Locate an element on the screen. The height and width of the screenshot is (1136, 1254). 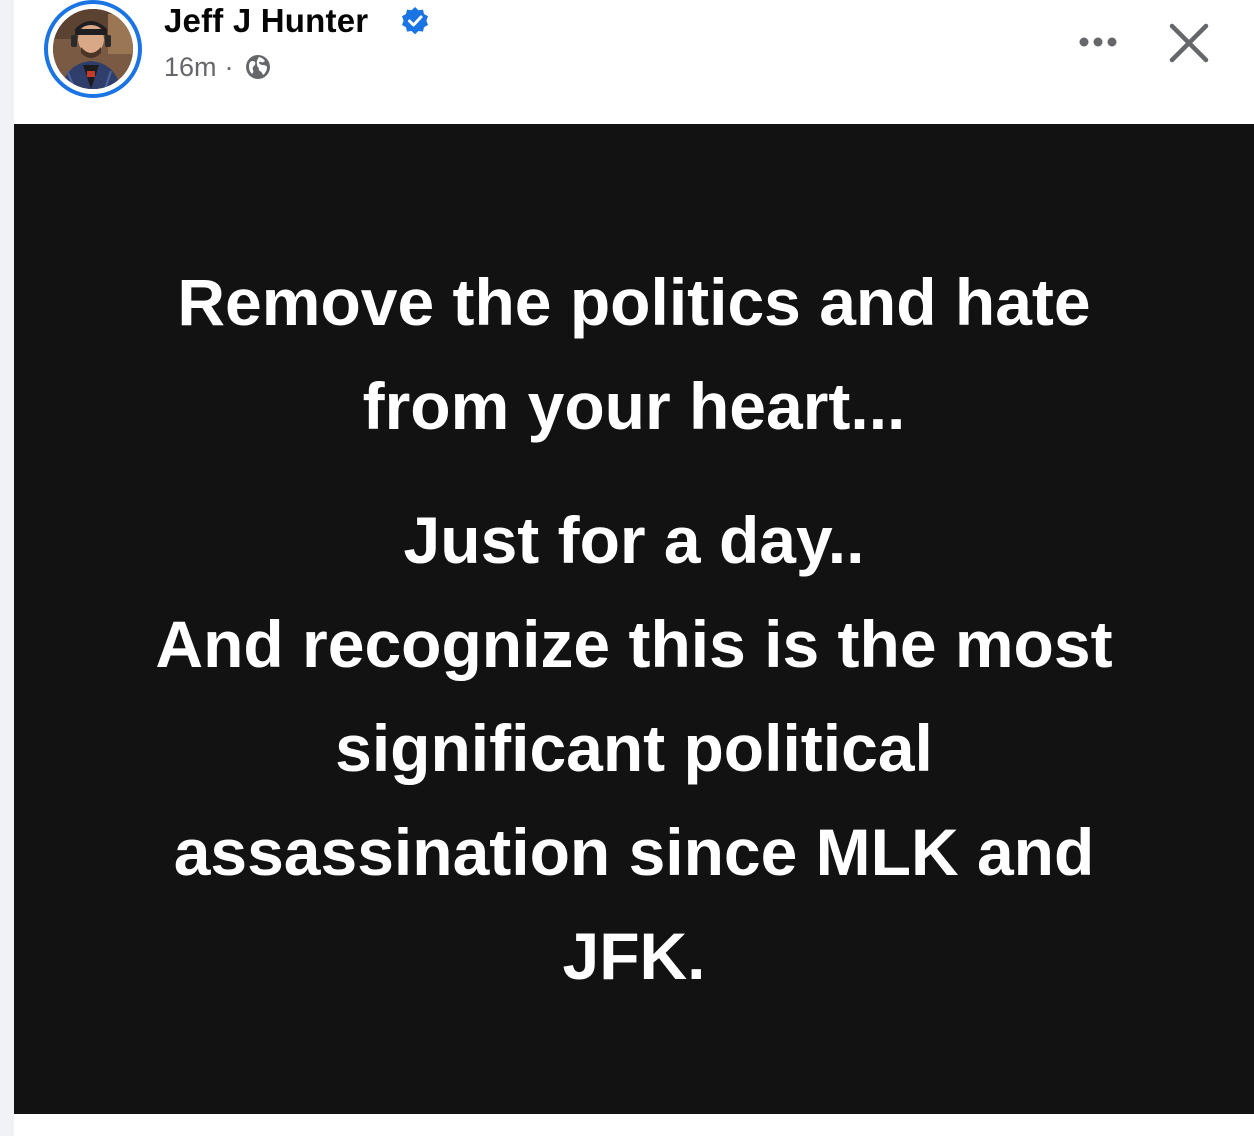
author-avatar is located at coordinates (93, 49).